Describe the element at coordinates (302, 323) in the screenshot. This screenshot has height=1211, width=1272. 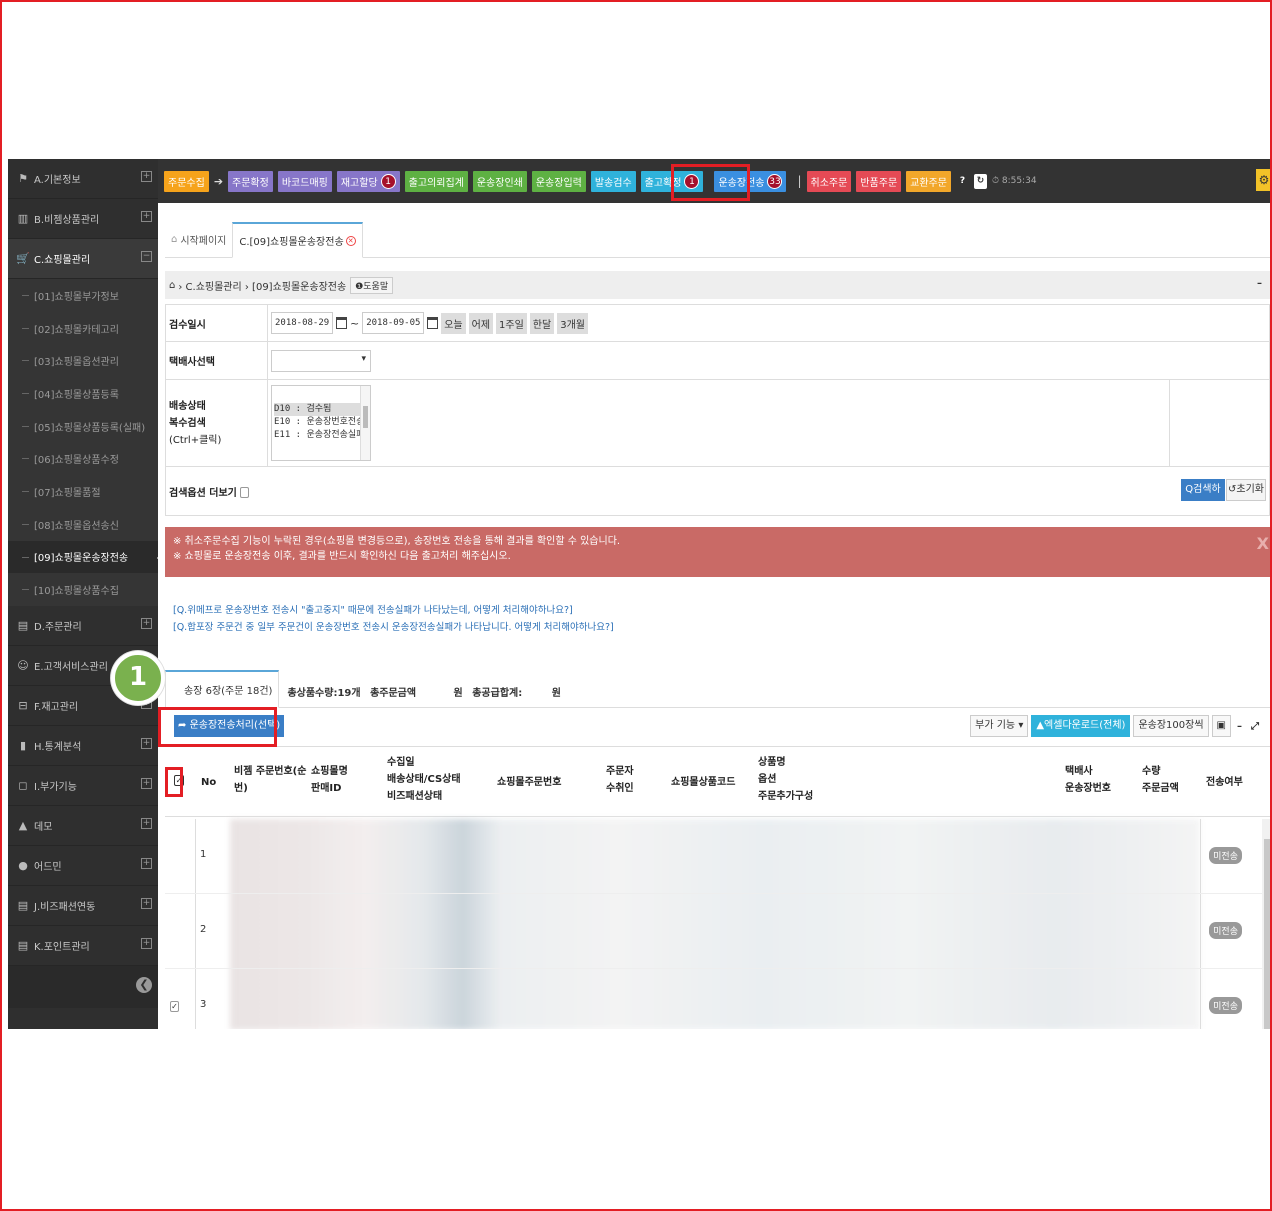
I see `date-from-input: 2018-08-29` at that location.